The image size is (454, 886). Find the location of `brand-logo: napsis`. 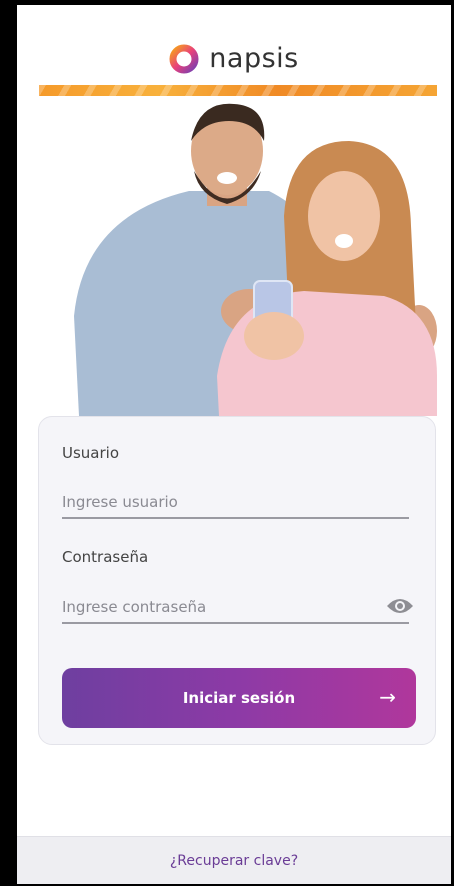

brand-logo: napsis is located at coordinates (234, 58).